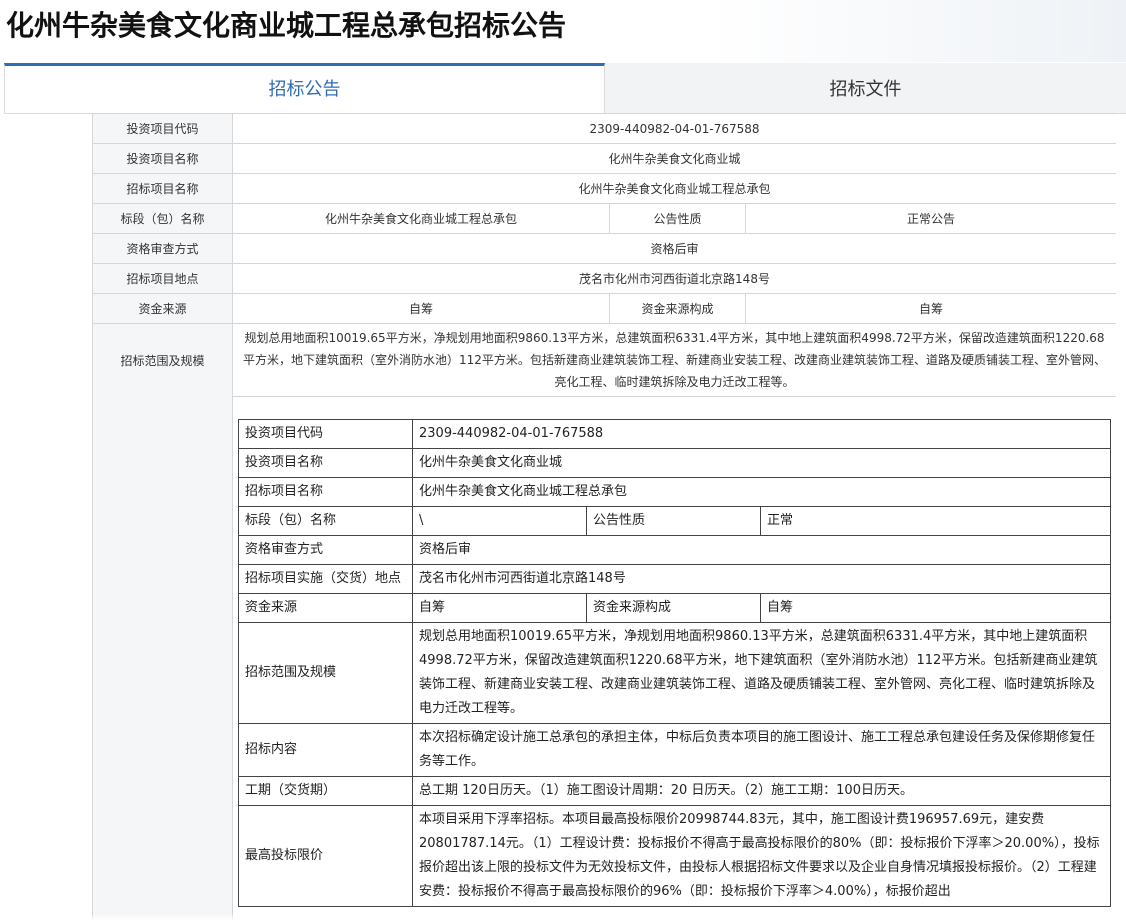 The width and height of the screenshot is (1126, 920). I want to click on cell-value: \, so click(499, 521).